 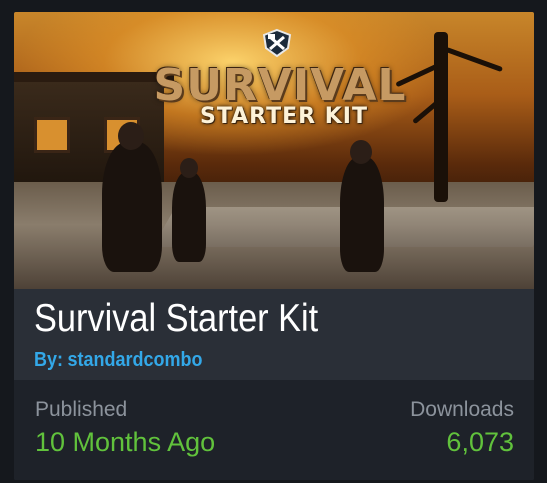 I want to click on downloads-label: Downloads, so click(x=462, y=409).